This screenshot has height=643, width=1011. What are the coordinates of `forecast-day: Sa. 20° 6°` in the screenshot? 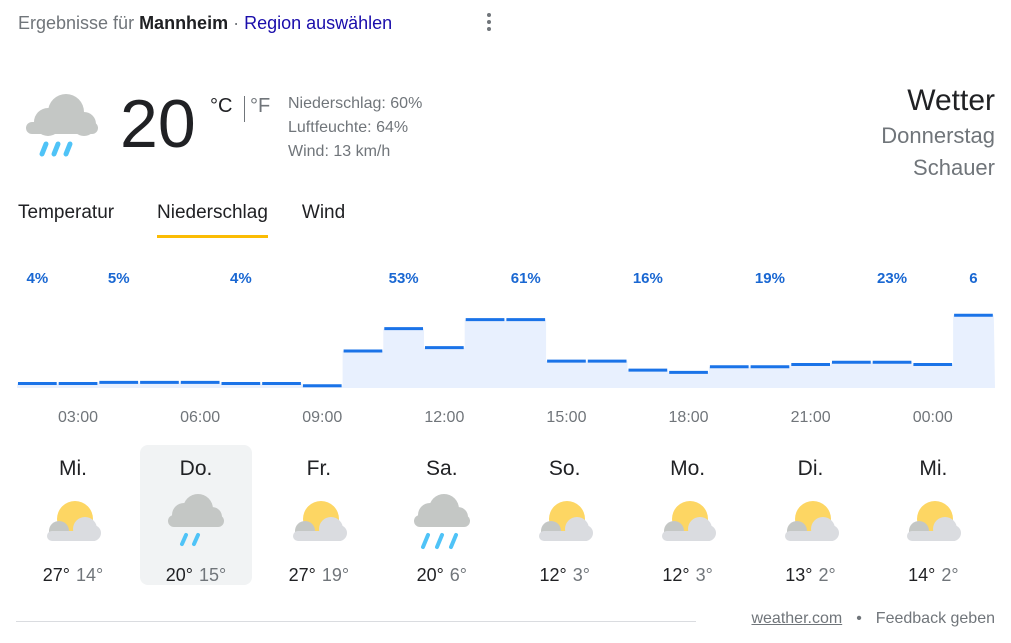 It's located at (442, 515).